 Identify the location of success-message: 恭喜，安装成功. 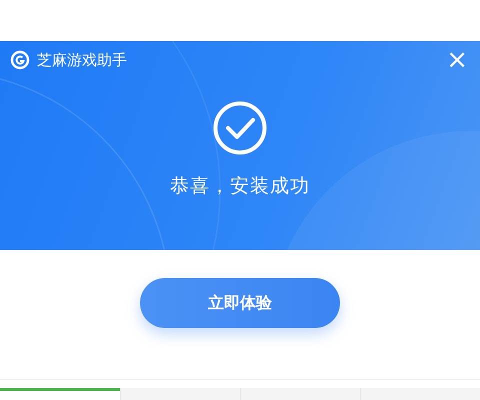
(240, 186).